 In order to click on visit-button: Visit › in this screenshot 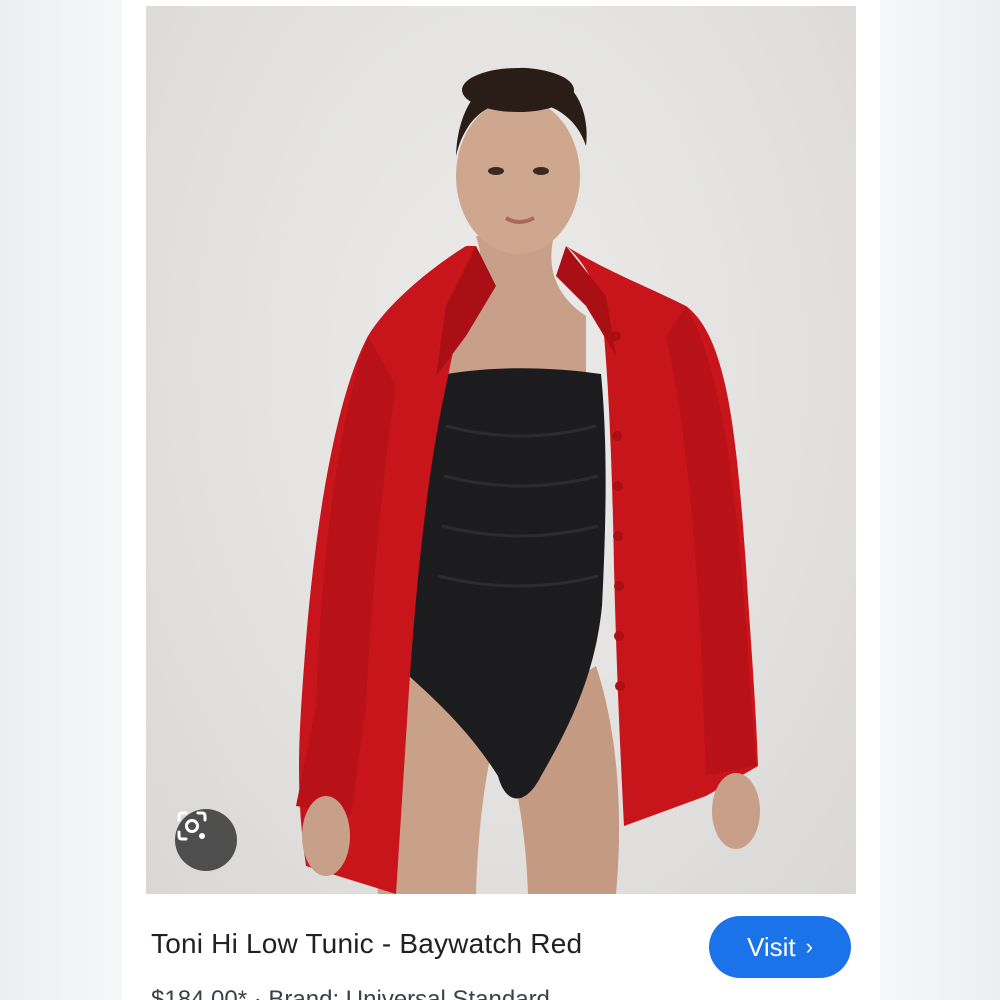, I will do `click(780, 947)`.